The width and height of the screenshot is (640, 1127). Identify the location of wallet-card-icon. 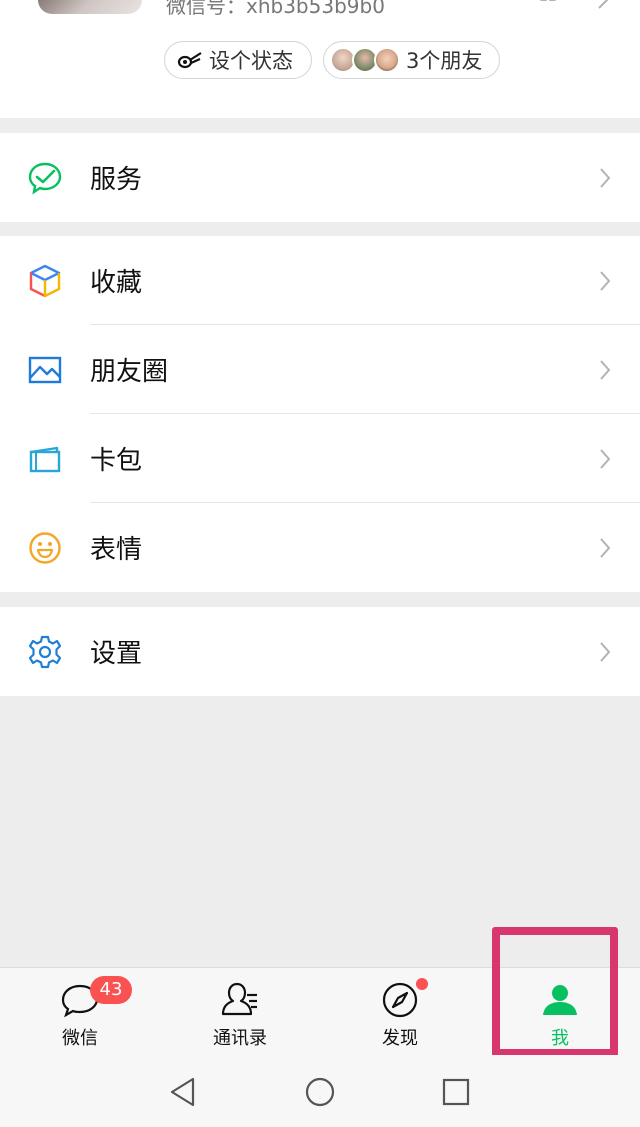
(45, 459).